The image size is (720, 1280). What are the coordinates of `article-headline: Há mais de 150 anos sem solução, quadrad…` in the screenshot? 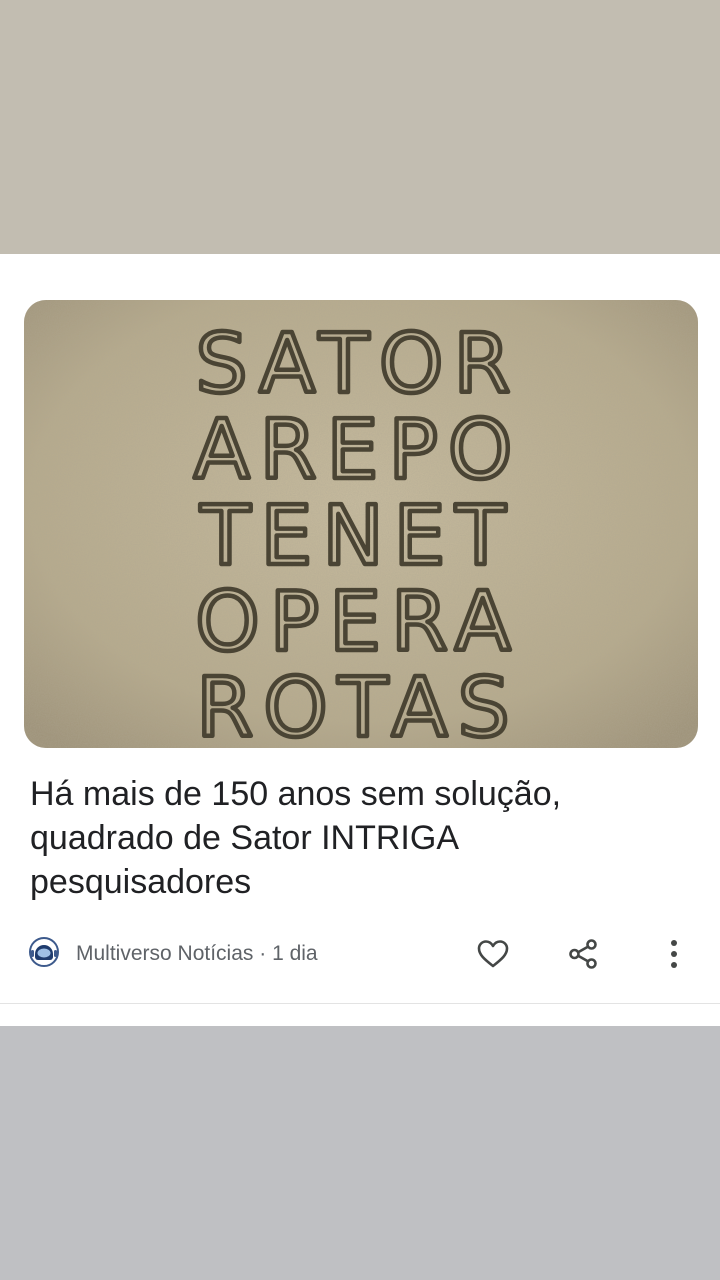 It's located at (350, 838).